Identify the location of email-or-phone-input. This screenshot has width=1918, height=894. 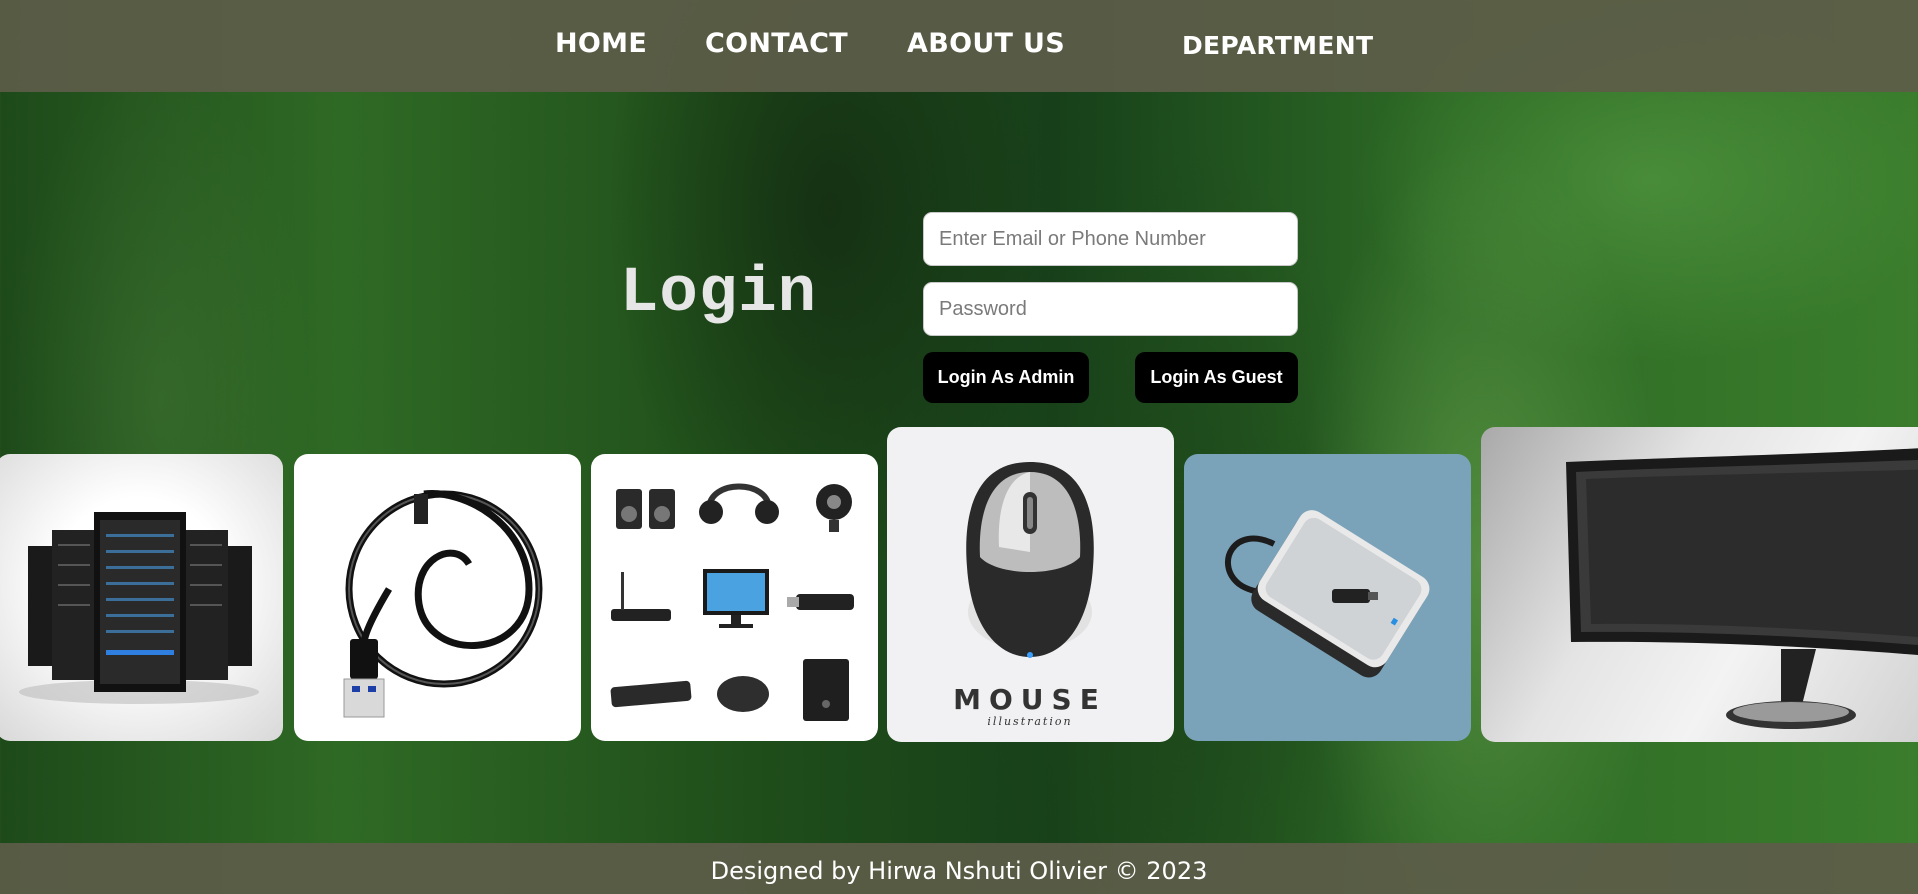
(1110, 239).